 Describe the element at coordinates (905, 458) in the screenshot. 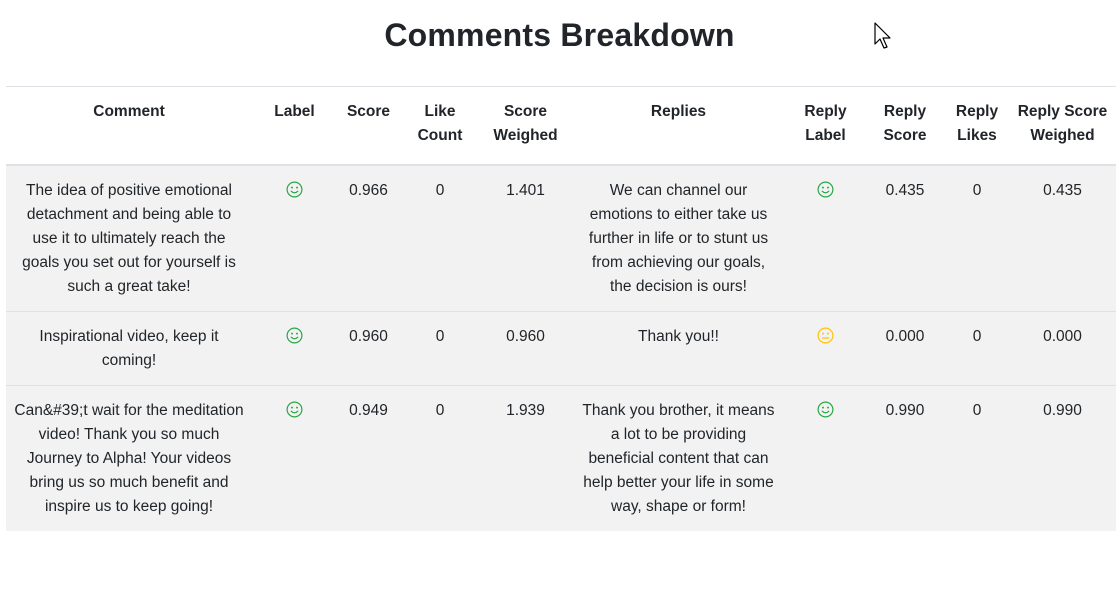

I see `reply-score-cell: 0.990` at that location.